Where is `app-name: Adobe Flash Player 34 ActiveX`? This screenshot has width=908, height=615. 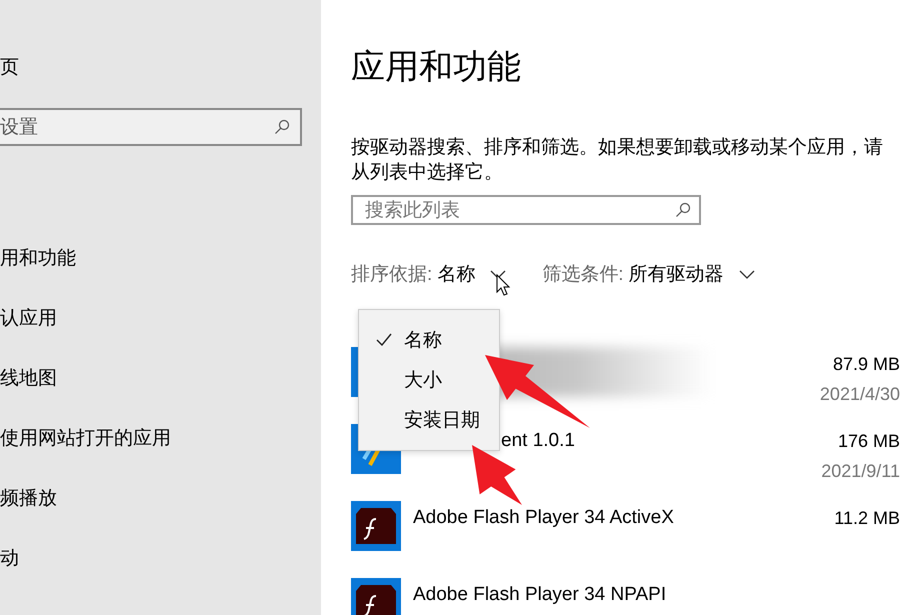 app-name: Adobe Flash Player 34 ActiveX is located at coordinates (543, 518).